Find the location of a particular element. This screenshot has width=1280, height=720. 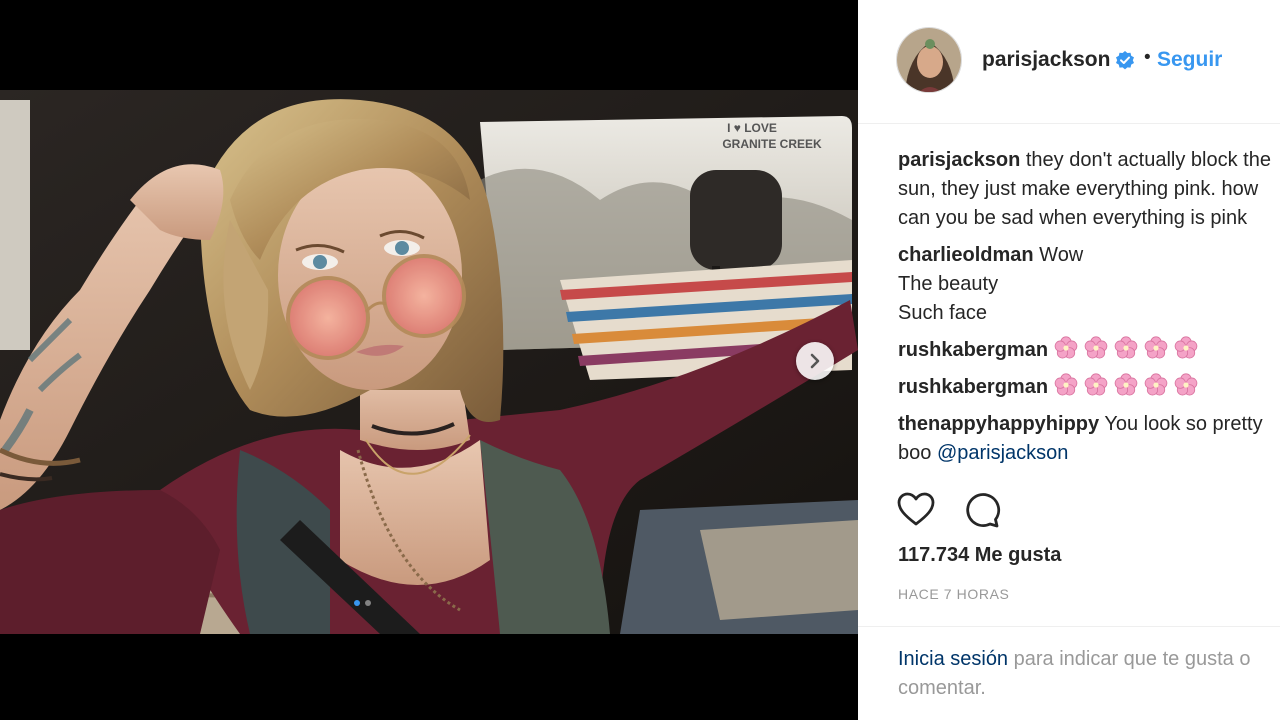

comment-text: The beauty is located at coordinates (948, 284).